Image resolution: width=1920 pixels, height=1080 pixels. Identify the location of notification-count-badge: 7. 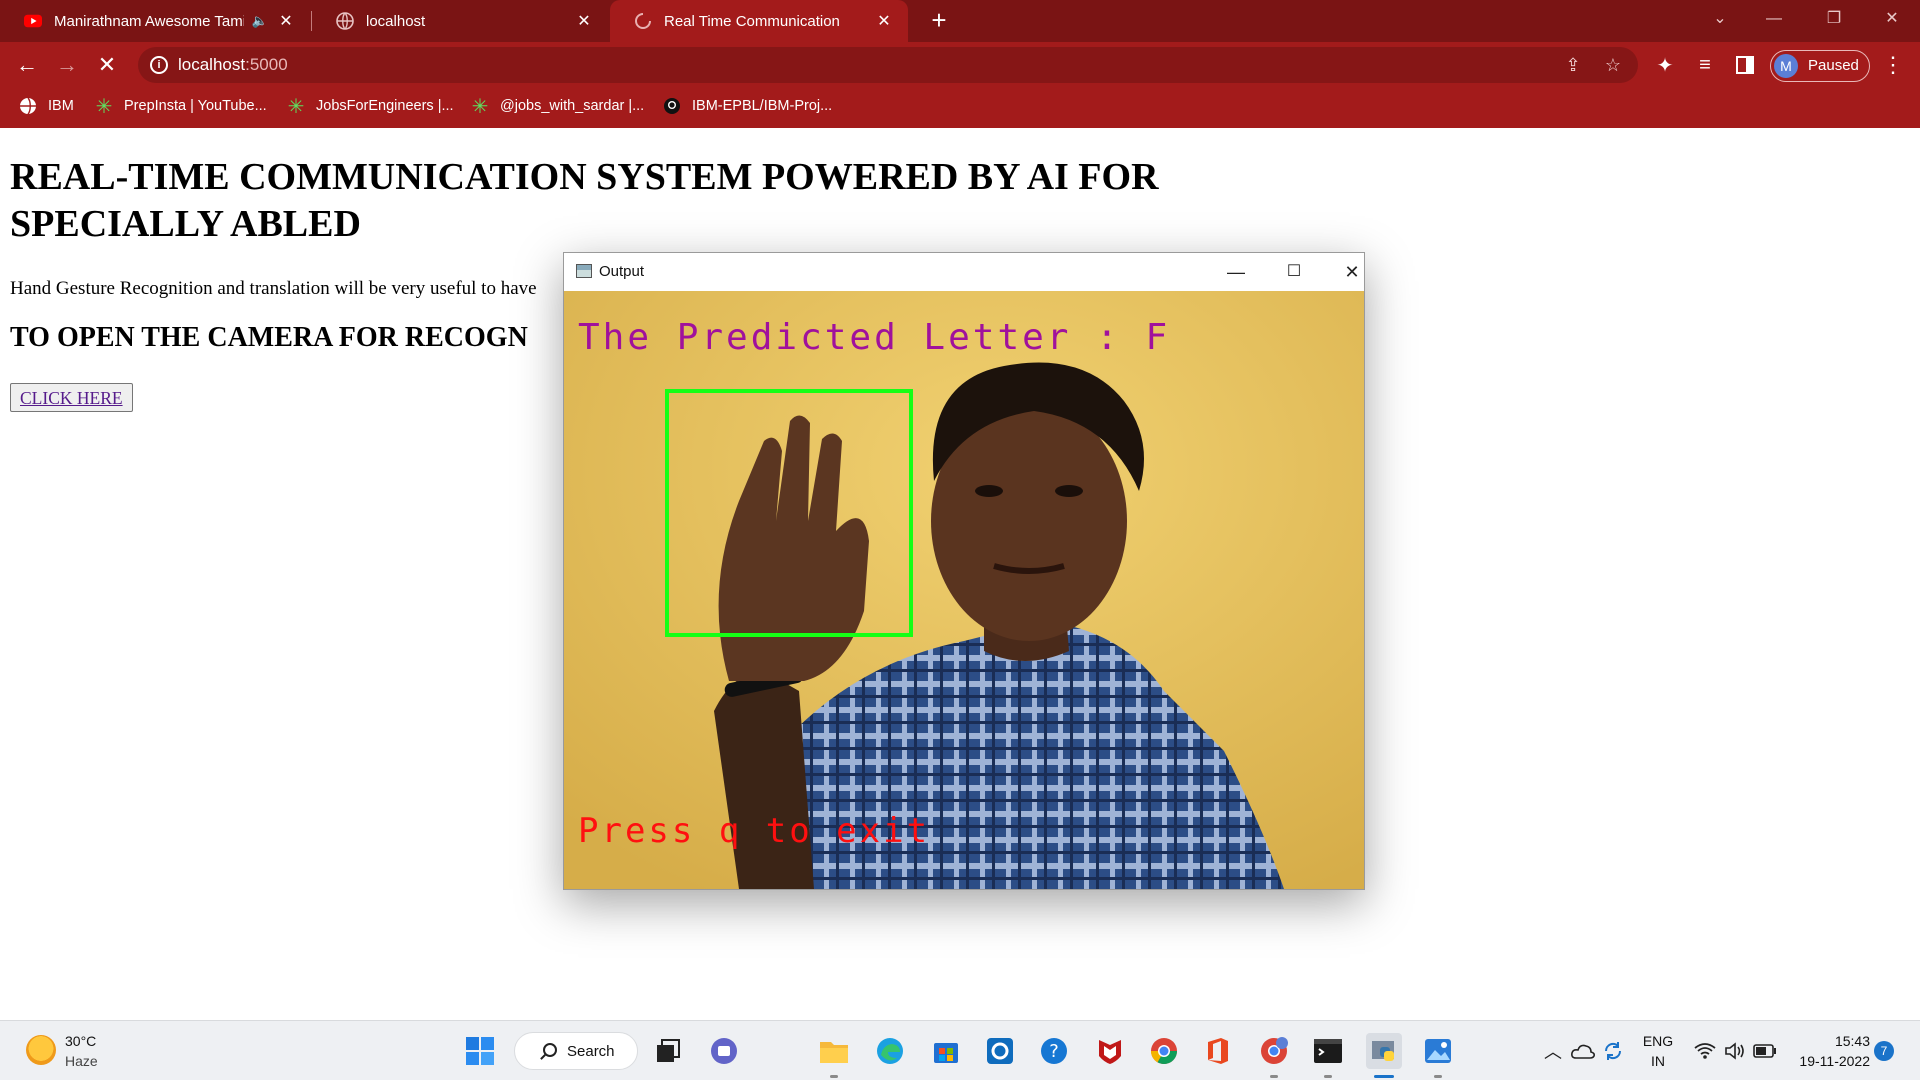
(1884, 1051).